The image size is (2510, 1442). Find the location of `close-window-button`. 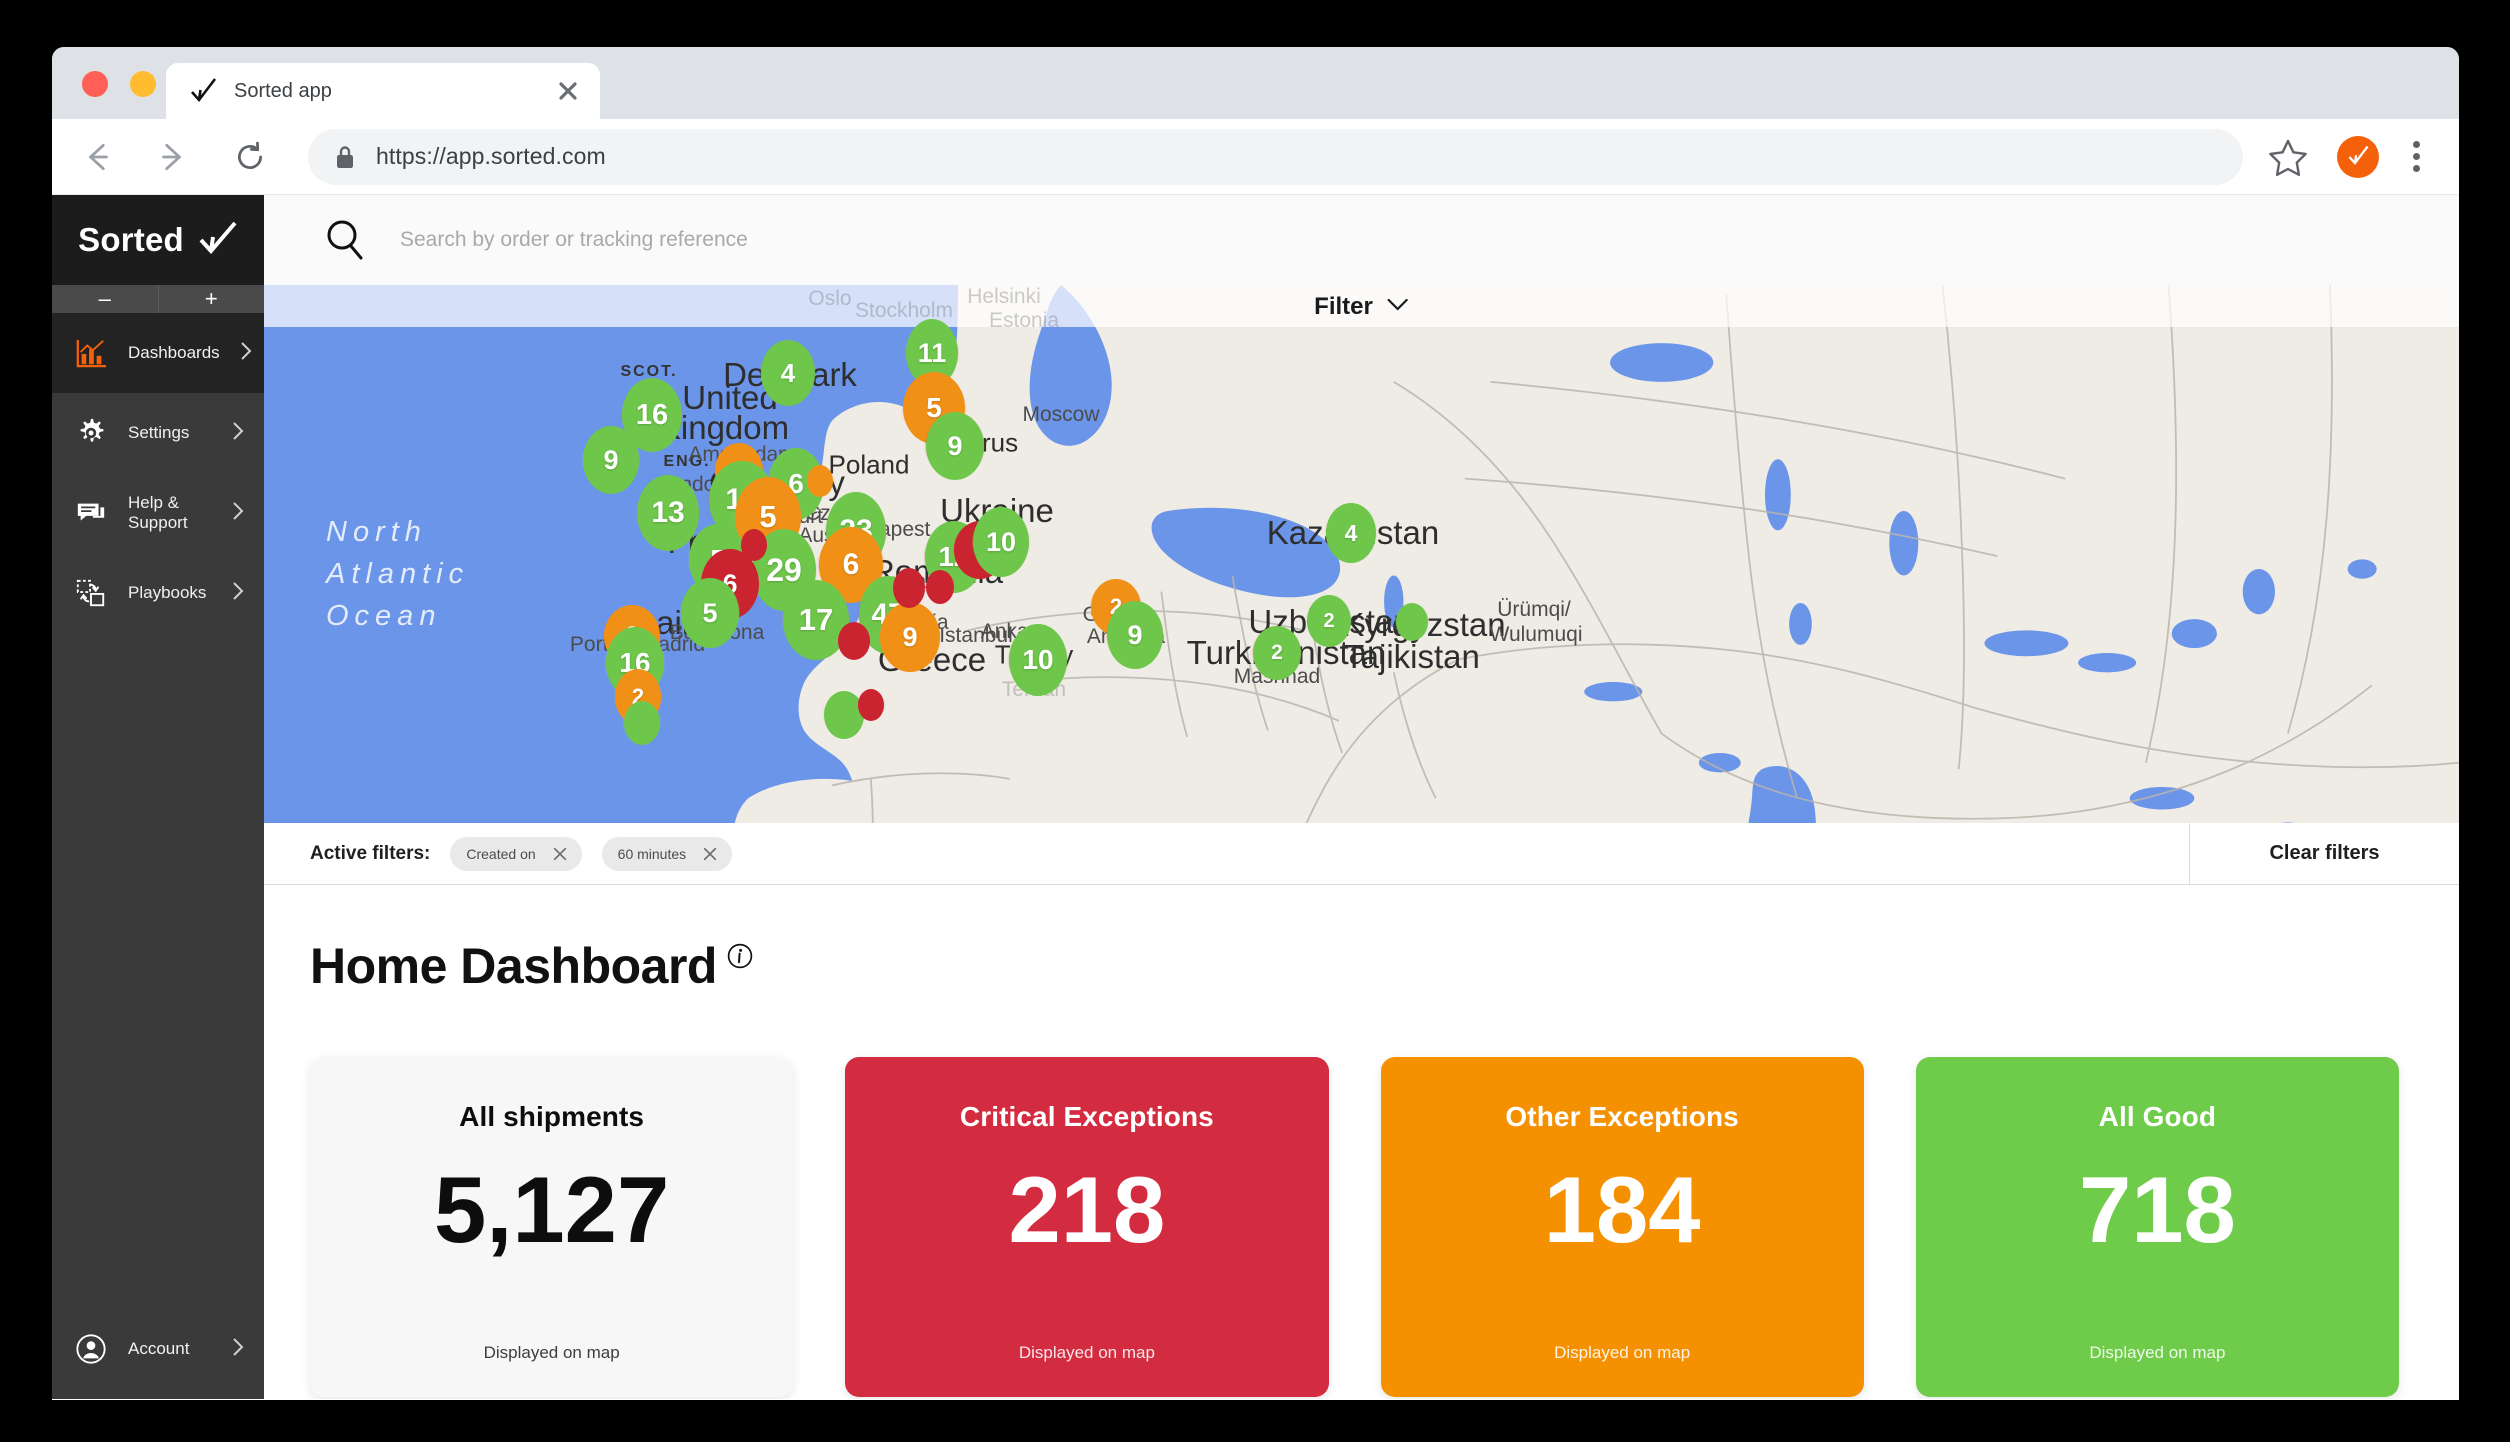

close-window-button is located at coordinates (95, 84).